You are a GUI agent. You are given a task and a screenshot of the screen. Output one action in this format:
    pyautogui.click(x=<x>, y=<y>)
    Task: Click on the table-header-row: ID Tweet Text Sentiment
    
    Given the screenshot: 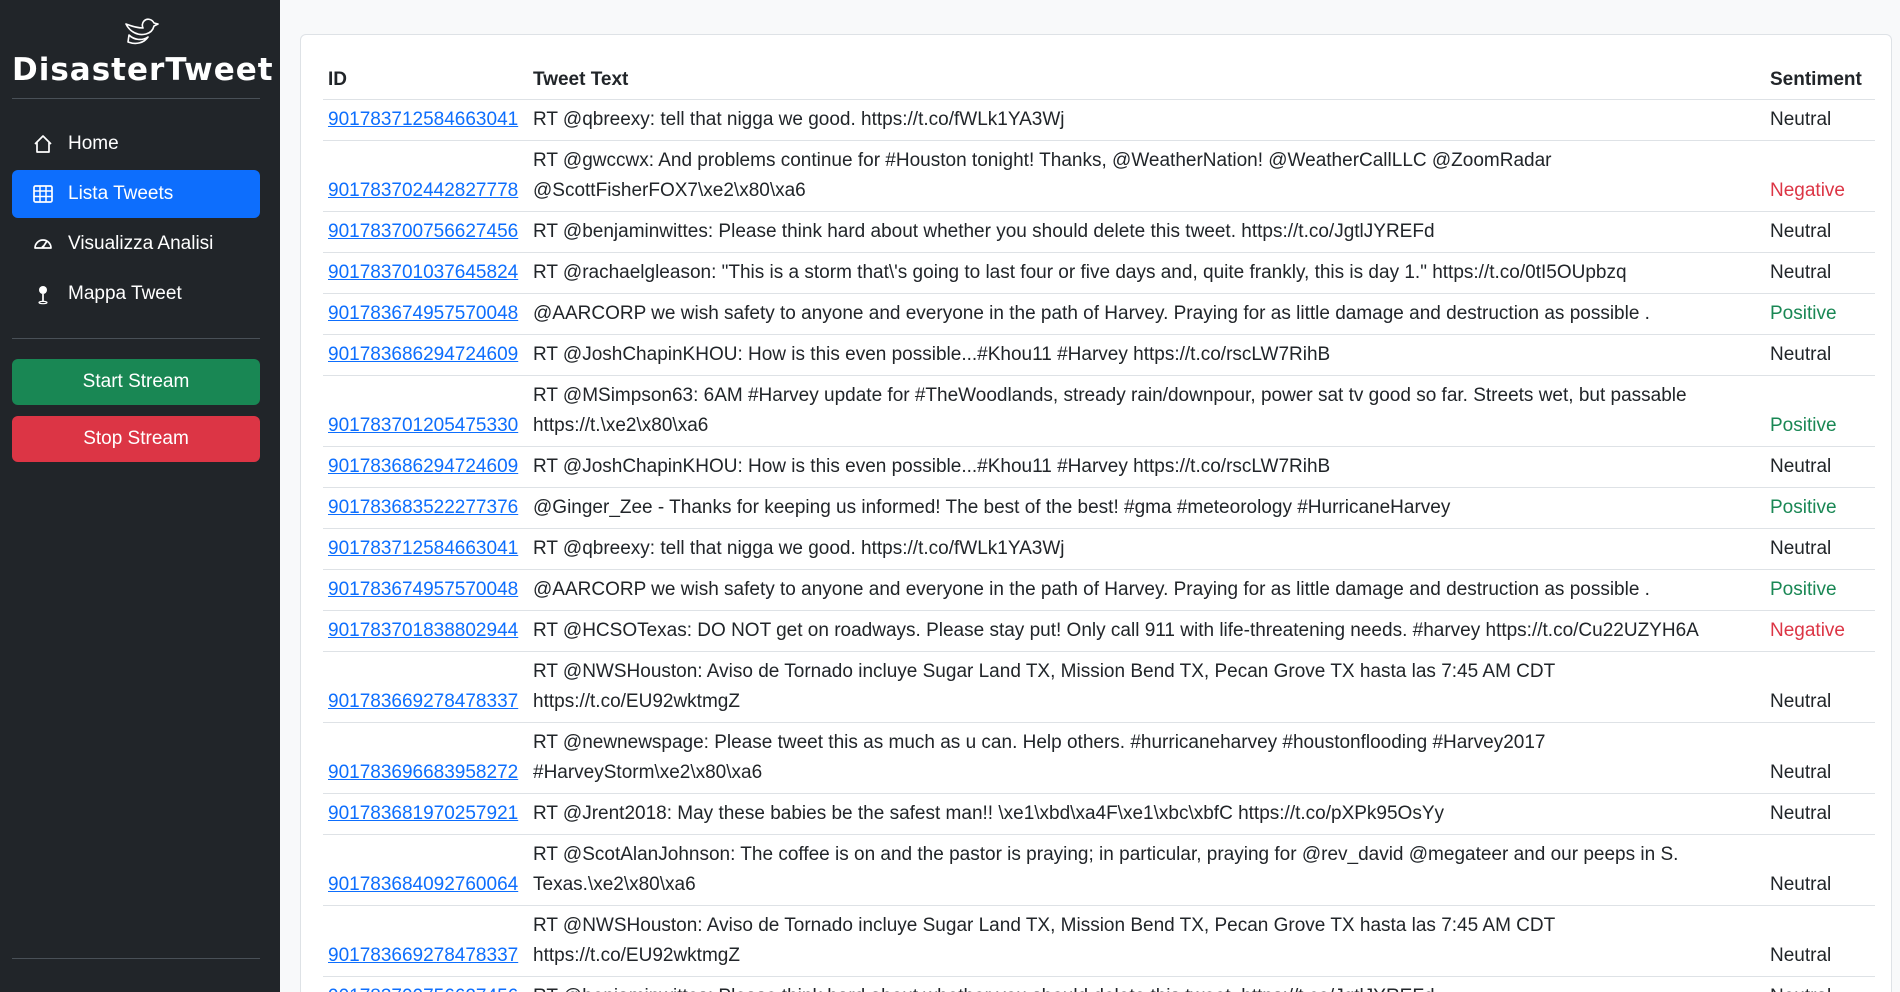 What is the action you would take?
    pyautogui.click(x=1099, y=80)
    